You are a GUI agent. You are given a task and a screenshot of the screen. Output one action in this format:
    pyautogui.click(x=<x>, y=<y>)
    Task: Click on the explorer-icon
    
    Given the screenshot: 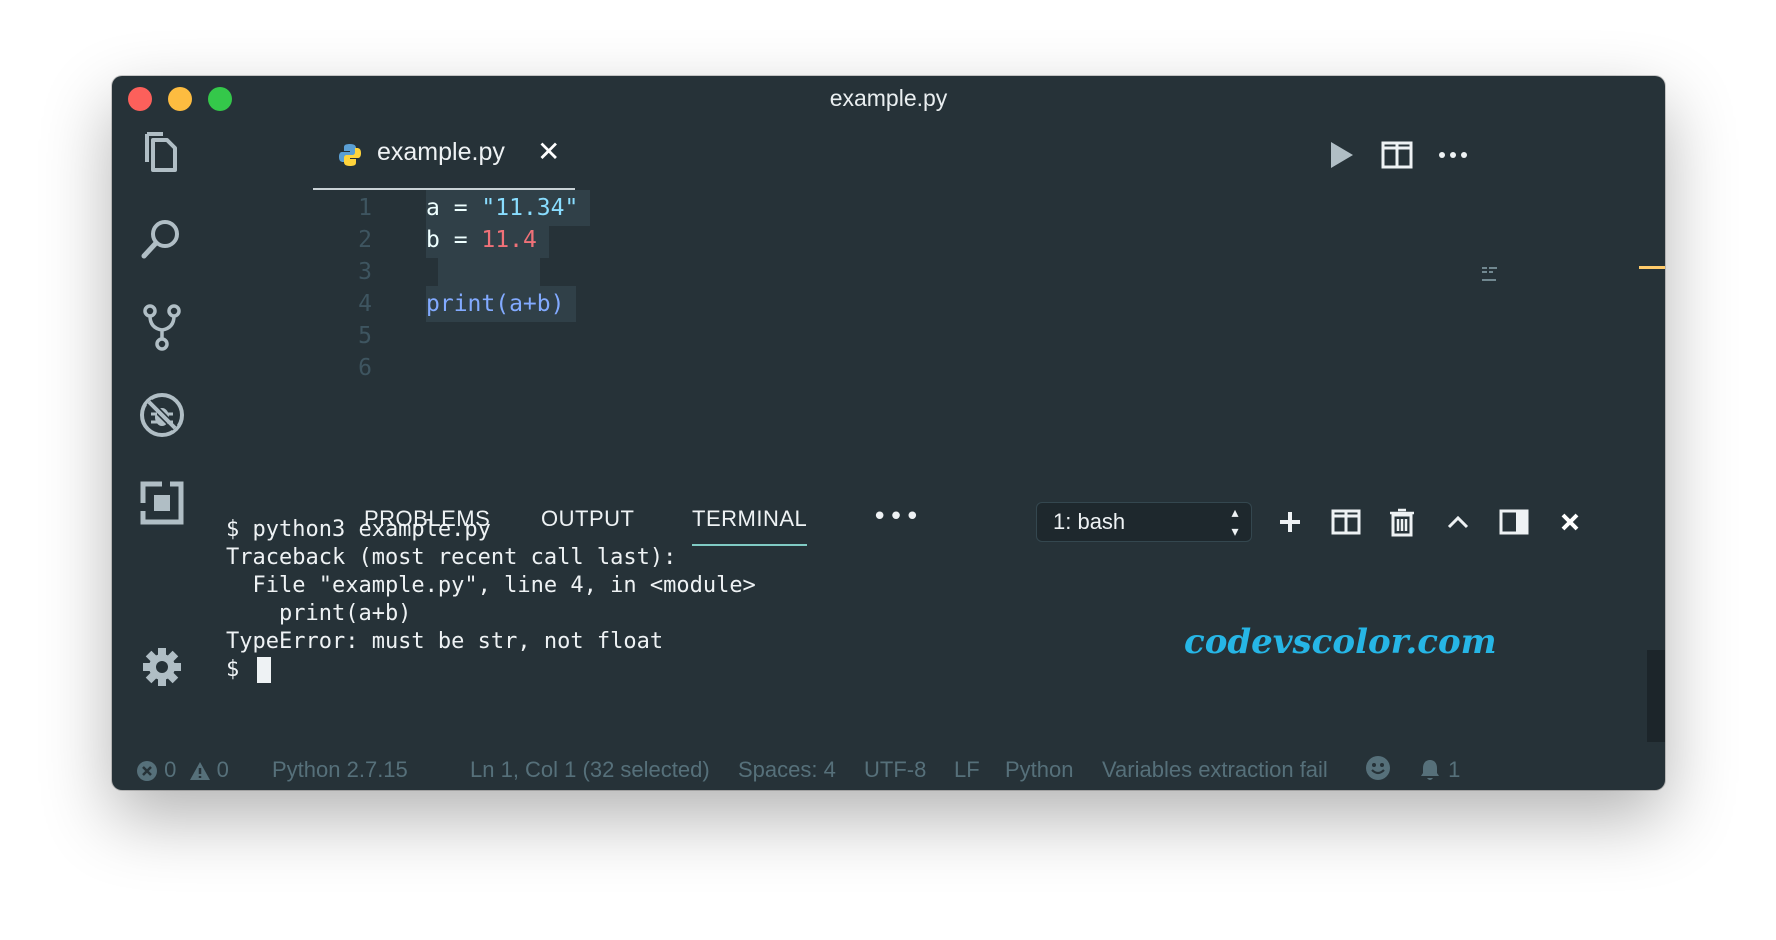 What is the action you would take?
    pyautogui.click(x=162, y=151)
    